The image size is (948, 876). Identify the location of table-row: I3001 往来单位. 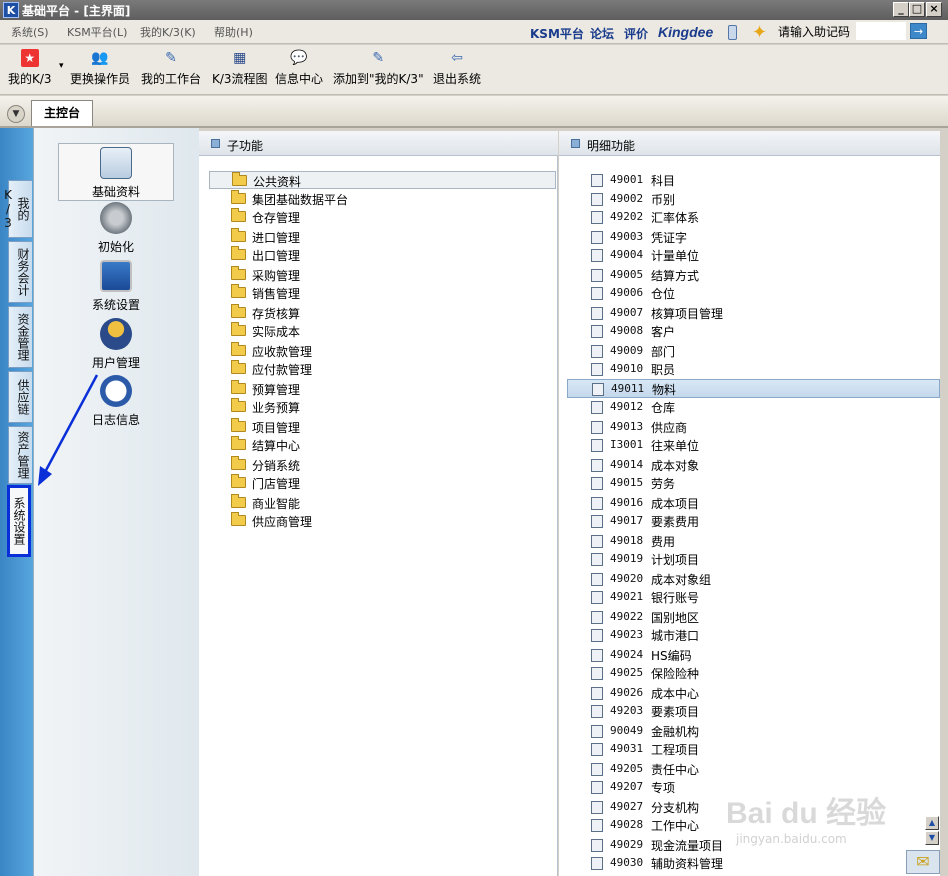
(753, 445).